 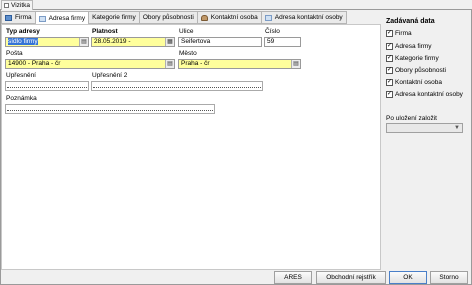 I want to click on sidebar-item-label: Adresa kontaktní osoby, so click(x=429, y=94).